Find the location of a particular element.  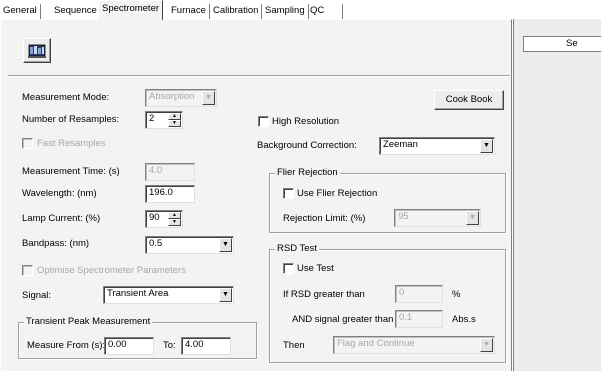

wavelength-label: Wavelength: (nm) is located at coordinates (59, 193).